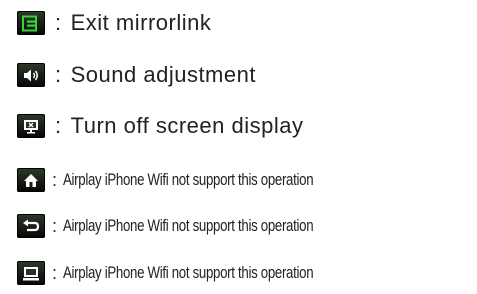 Image resolution: width=477 pixels, height=294 pixels. I want to click on legend-row-exit: : Exit mirrorlink, so click(114, 23).